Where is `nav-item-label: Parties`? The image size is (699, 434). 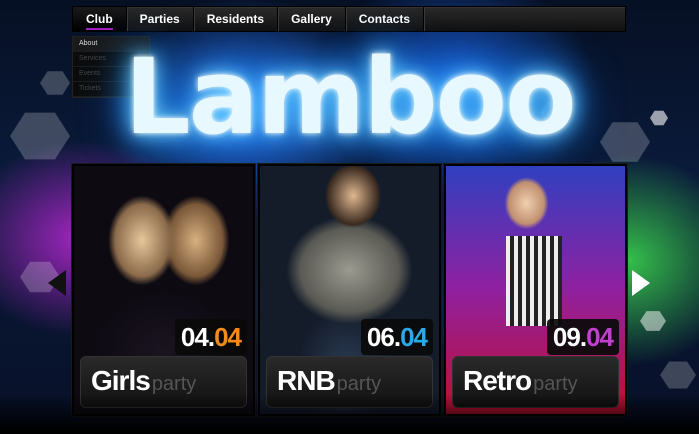
nav-item-label: Parties is located at coordinates (159, 19).